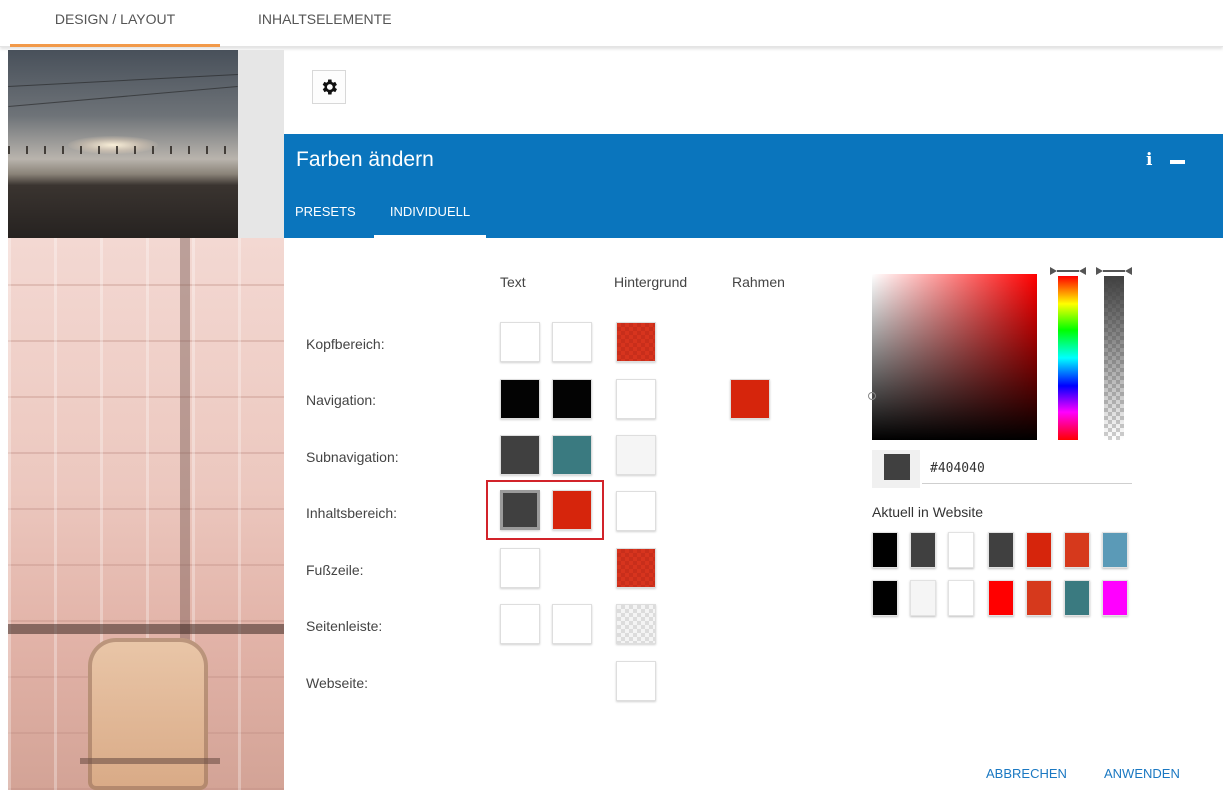 The width and height of the screenshot is (1223, 796). Describe the element at coordinates (545, 510) in the screenshot. I see `selection-highlight` at that location.